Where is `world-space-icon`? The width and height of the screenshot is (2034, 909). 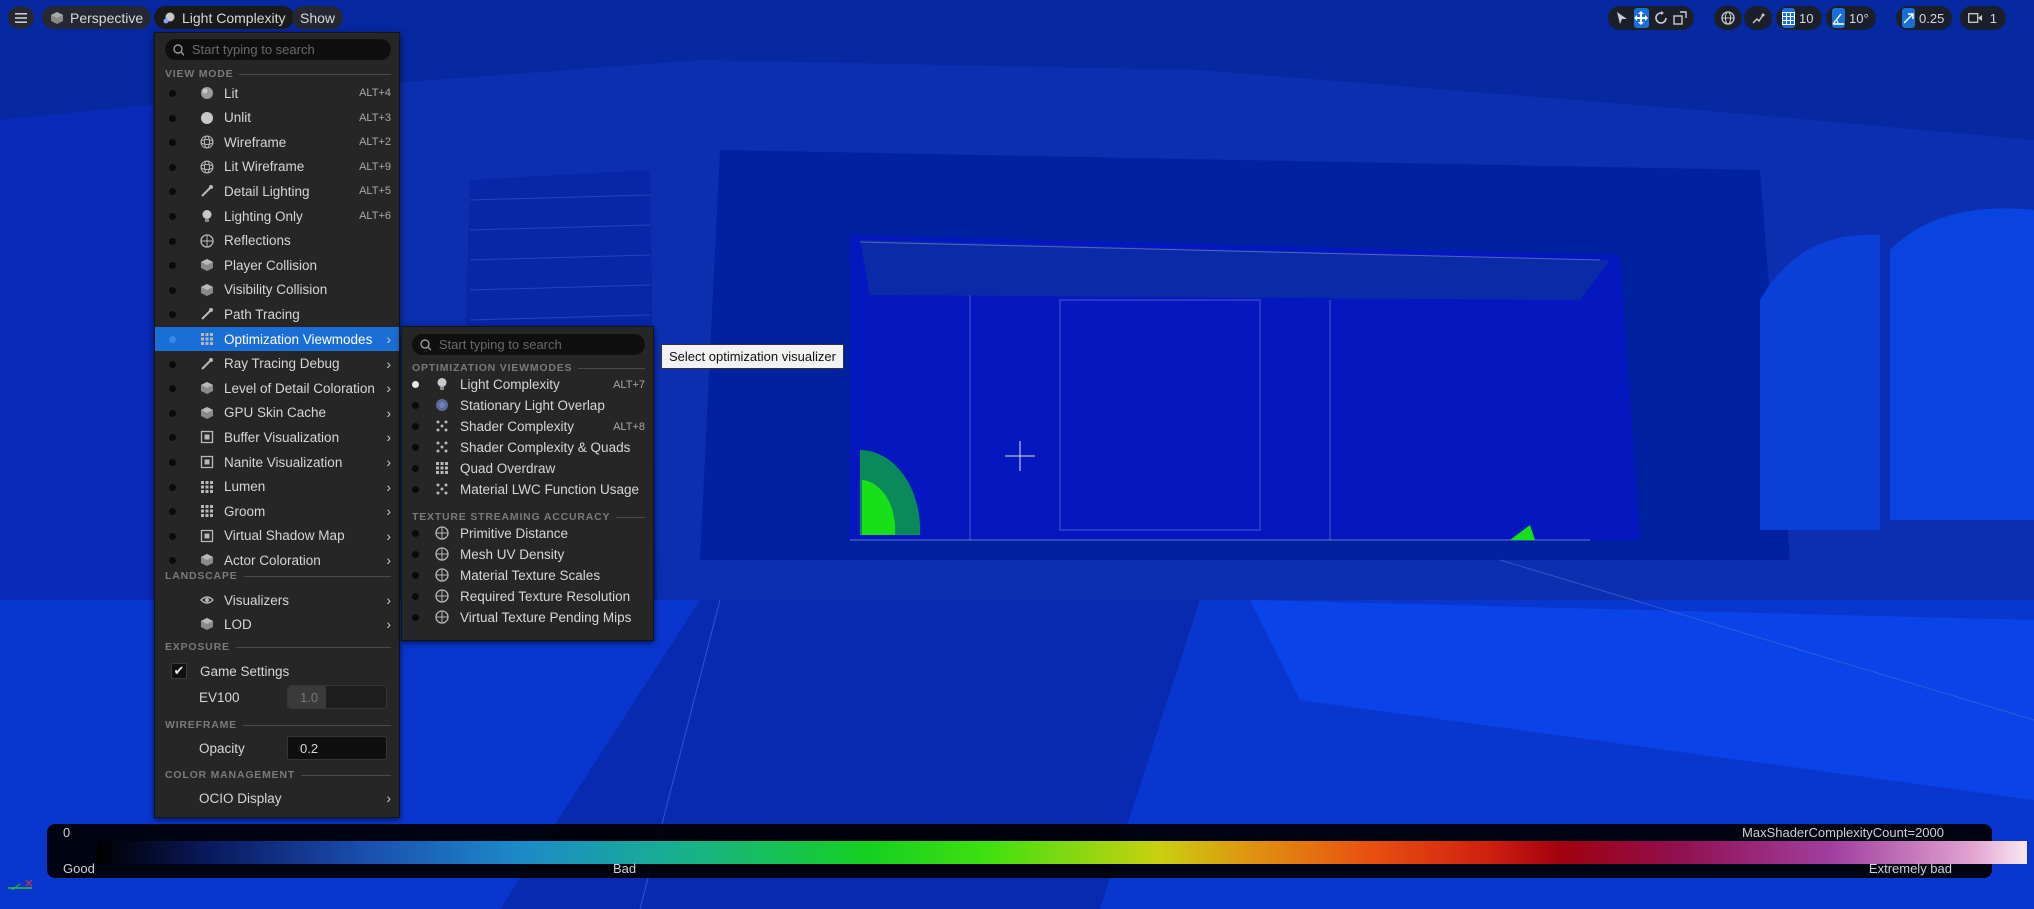
world-space-icon is located at coordinates (1728, 18).